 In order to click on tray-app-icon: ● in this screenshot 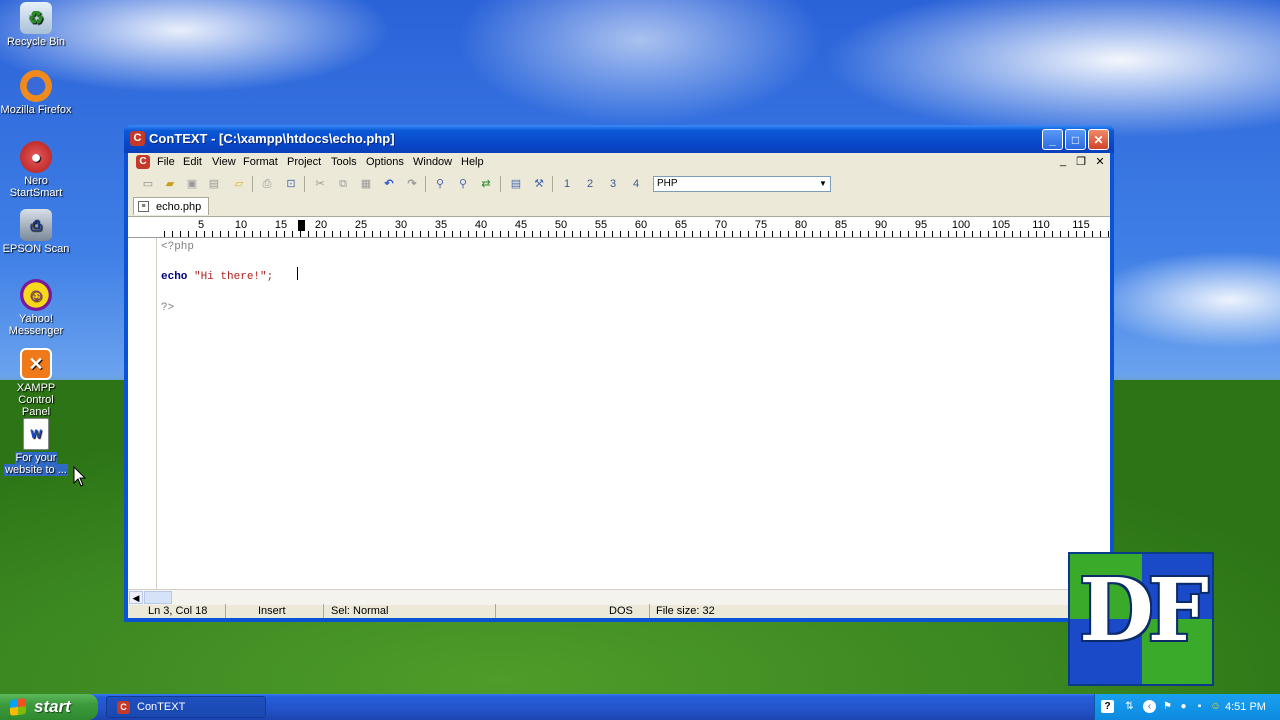, I will do `click(1183, 706)`.